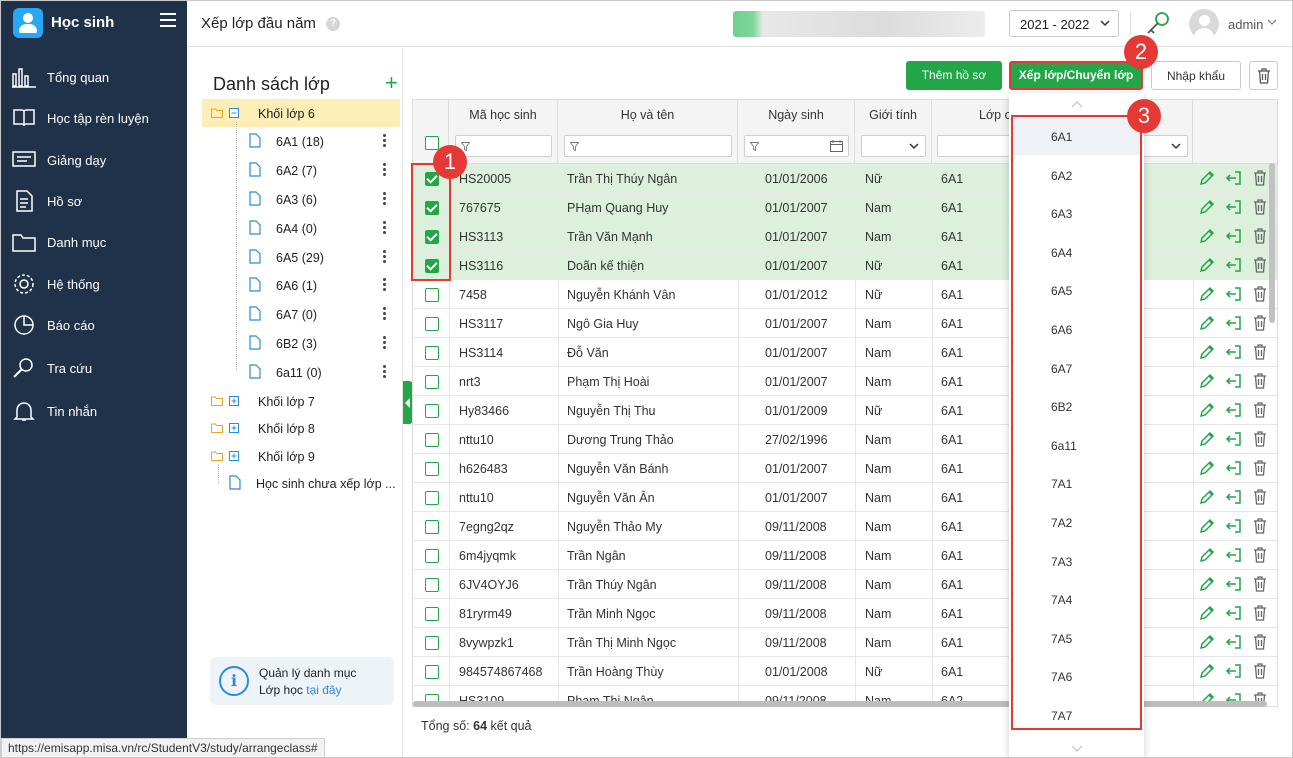  I want to click on tree-class-6a1: 6A1 (18), so click(322, 141).